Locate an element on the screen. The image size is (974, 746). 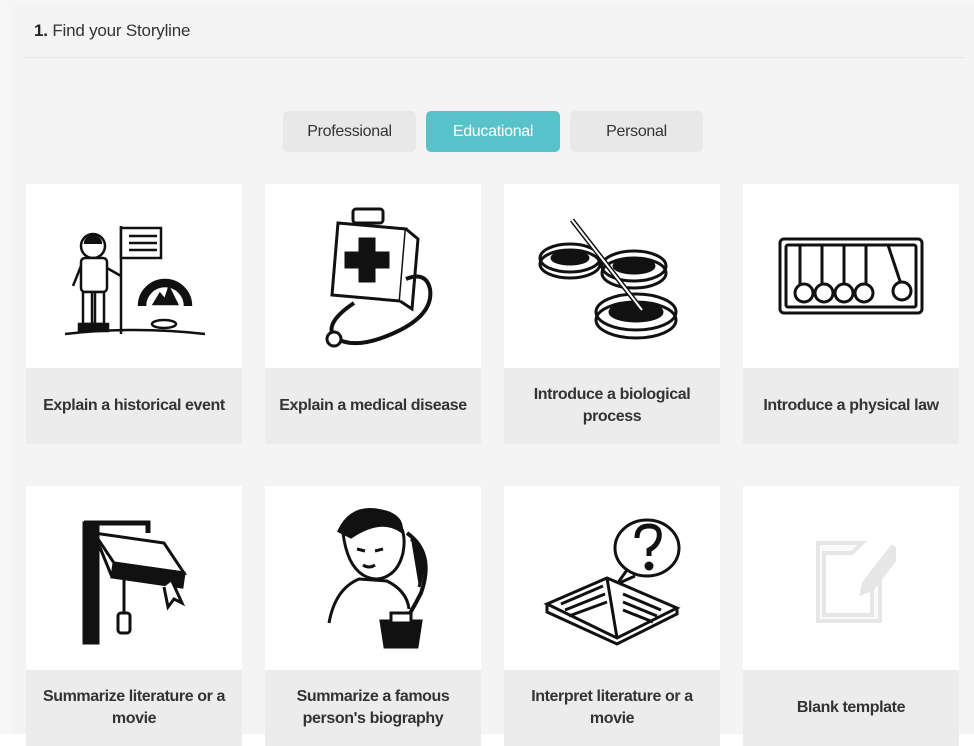
storyline-card-interpret-literature: Interpret literature or a movie is located at coordinates (612, 616).